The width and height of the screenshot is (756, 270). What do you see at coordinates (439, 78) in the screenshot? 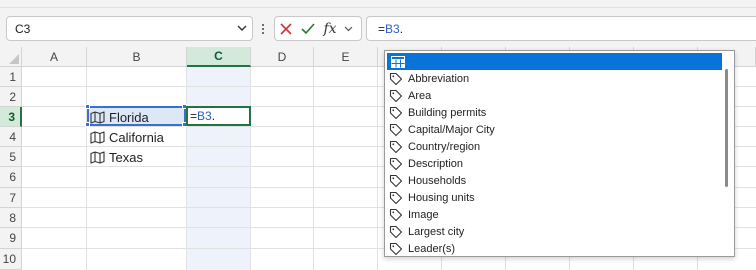
I see `autocomplete-item-label: Abbreviation` at bounding box center [439, 78].